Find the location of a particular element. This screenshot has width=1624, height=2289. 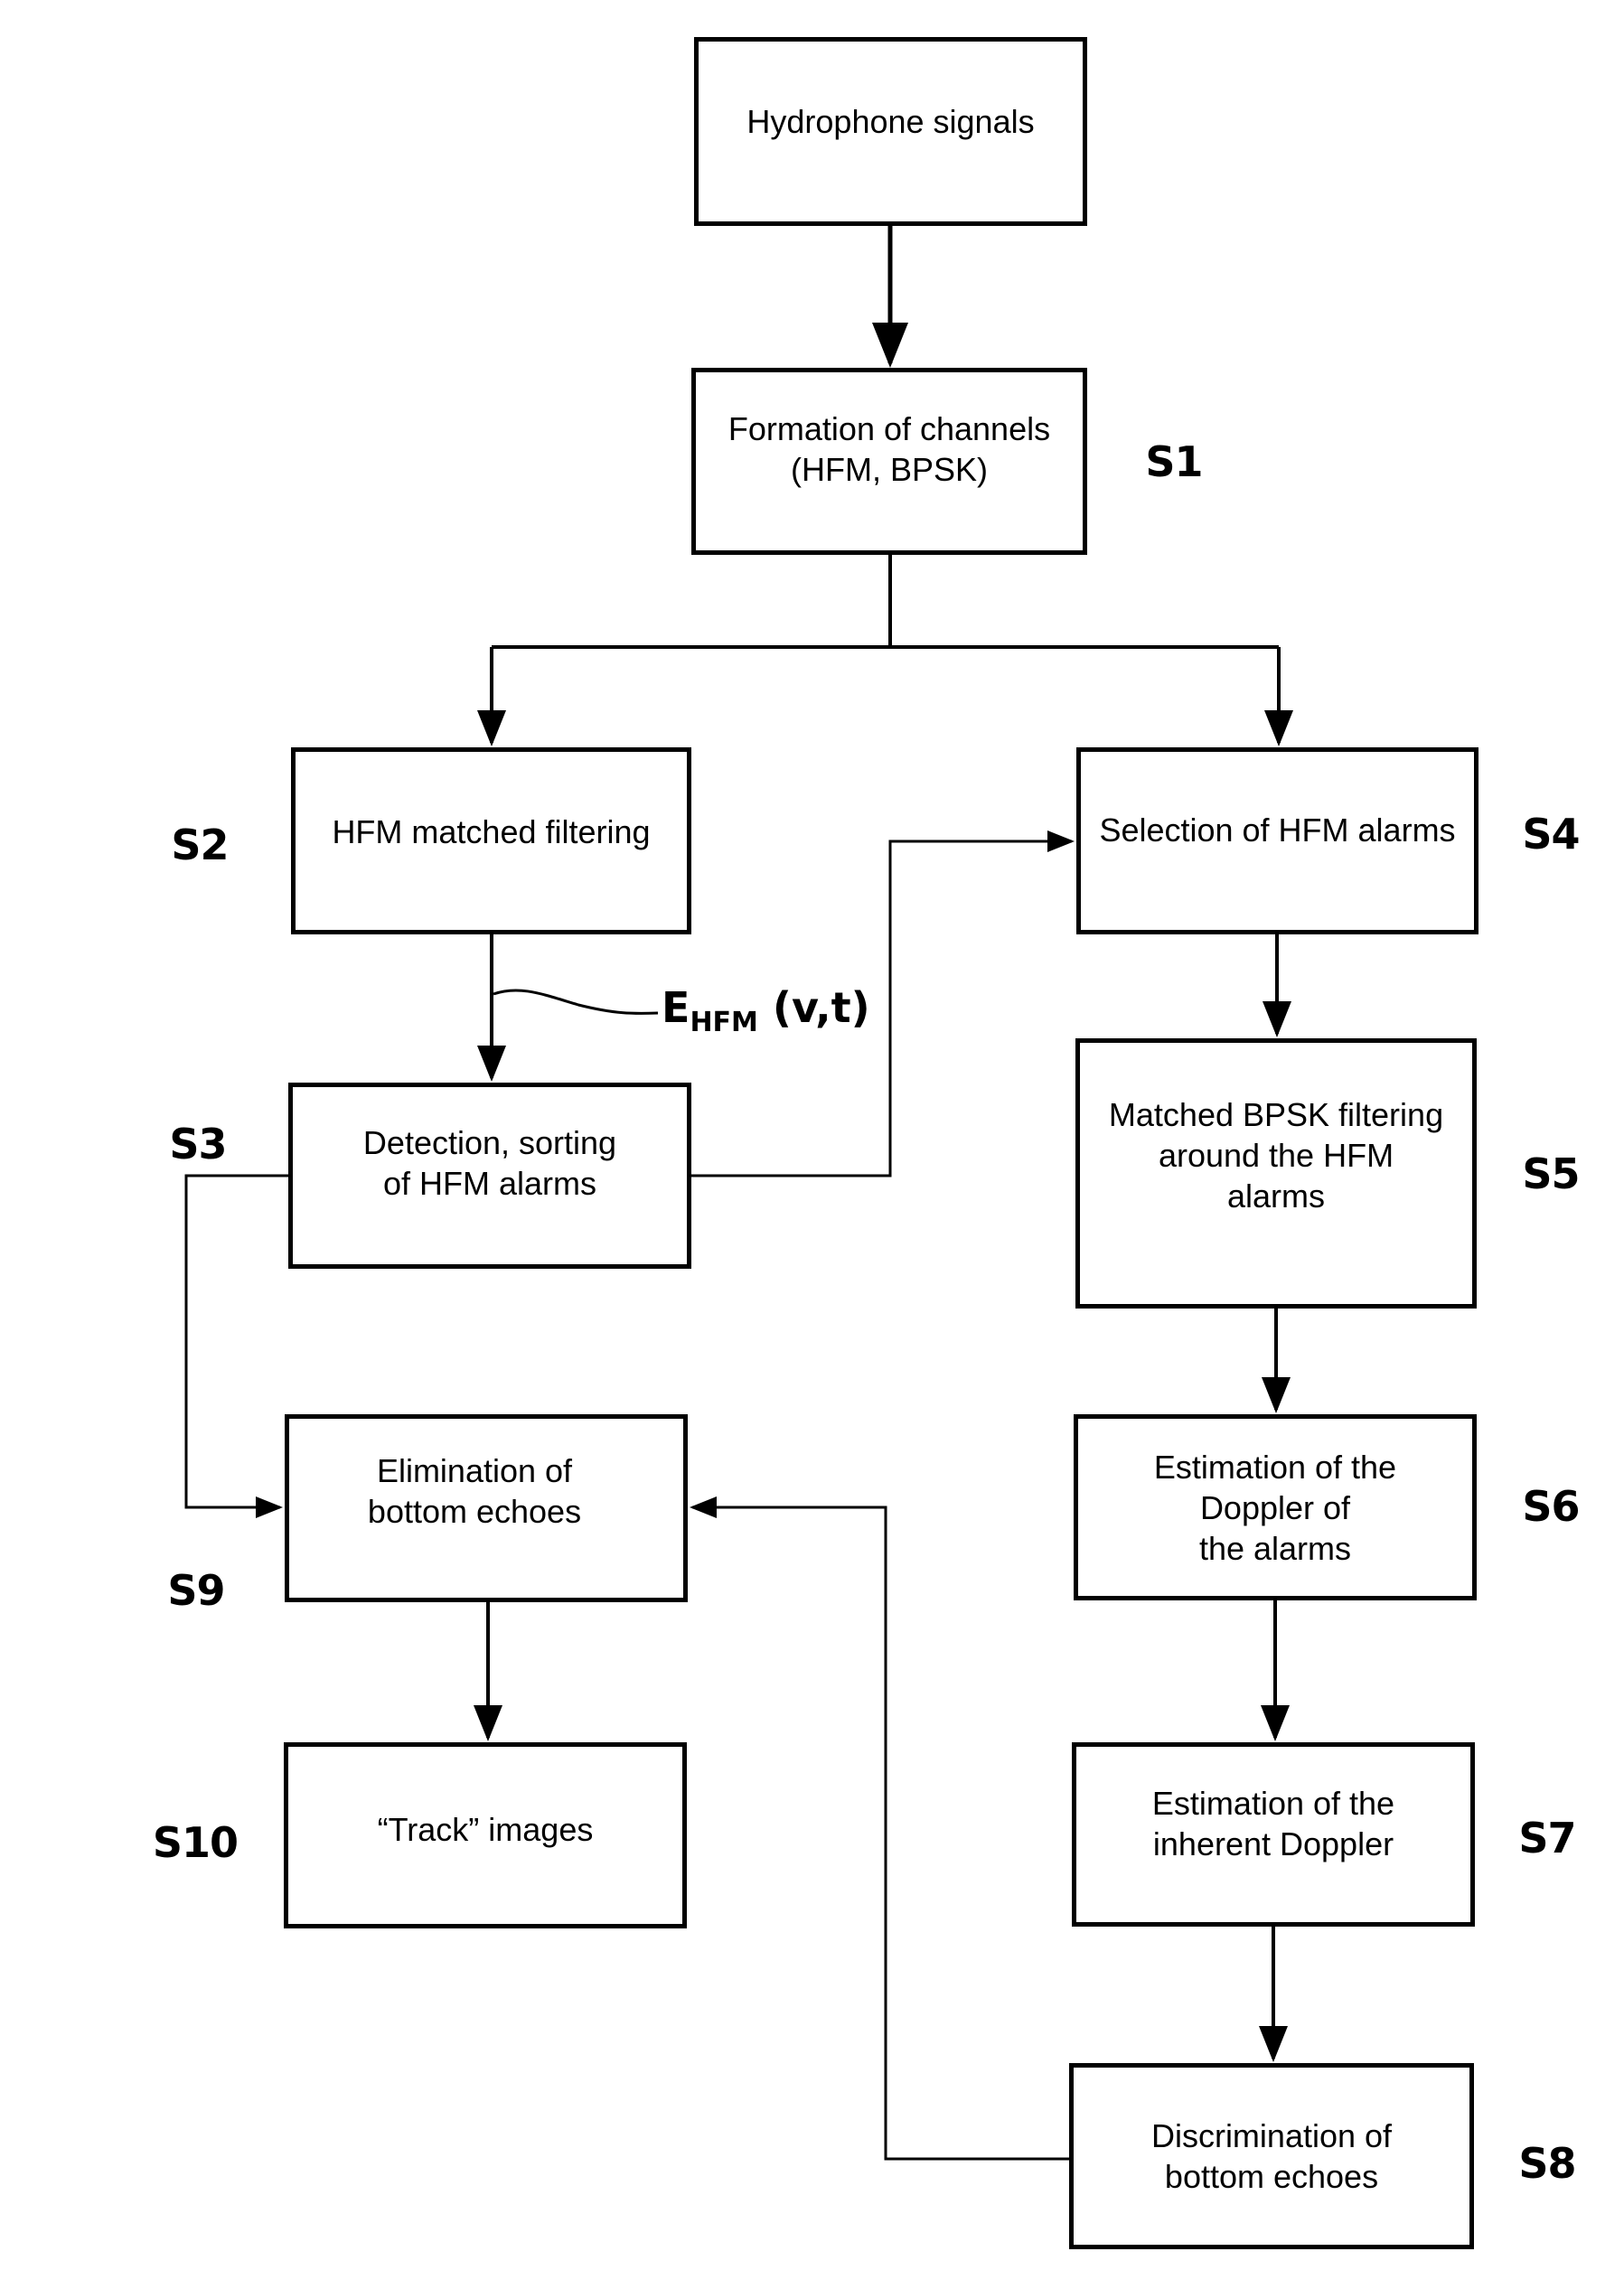

step-label-s9: S9 is located at coordinates (196, 1590).